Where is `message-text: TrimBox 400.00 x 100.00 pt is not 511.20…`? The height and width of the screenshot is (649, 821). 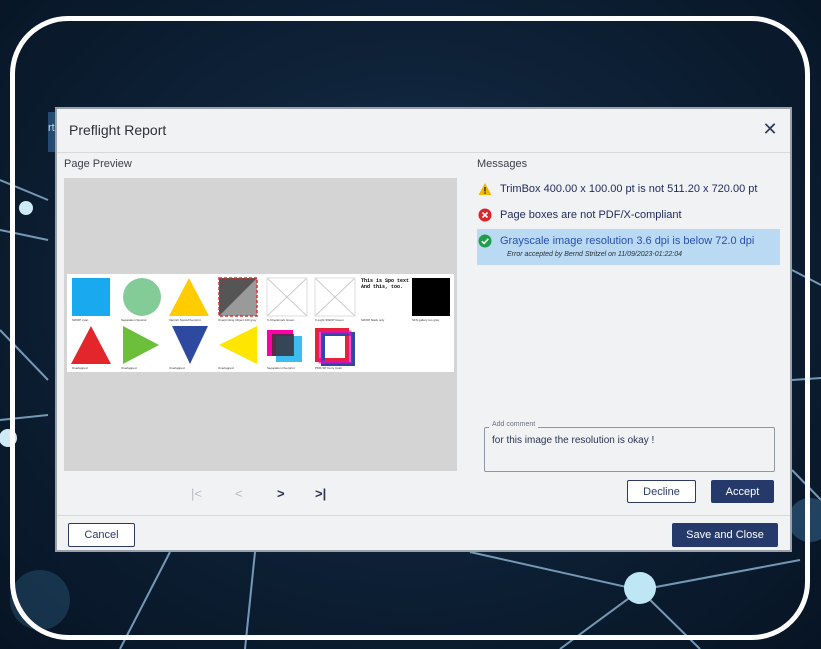 message-text: TrimBox 400.00 x 100.00 pt is not 511.20… is located at coordinates (629, 189).